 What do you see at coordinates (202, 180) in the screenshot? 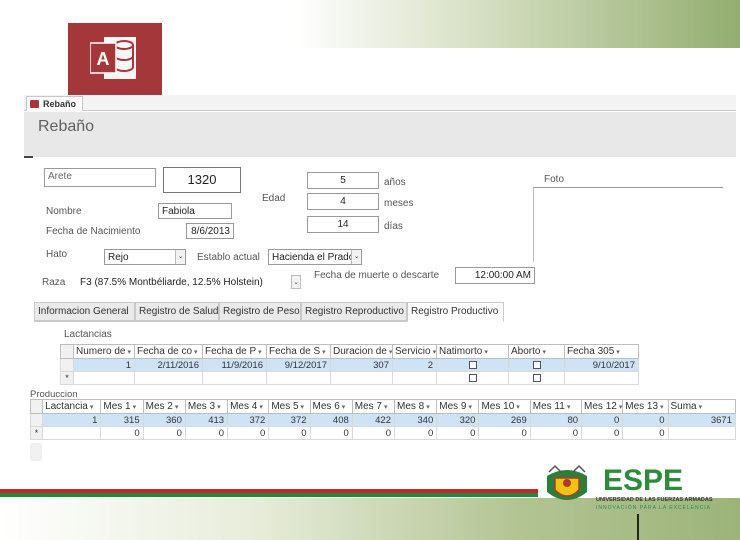
I see `arete-field: 1320` at bounding box center [202, 180].